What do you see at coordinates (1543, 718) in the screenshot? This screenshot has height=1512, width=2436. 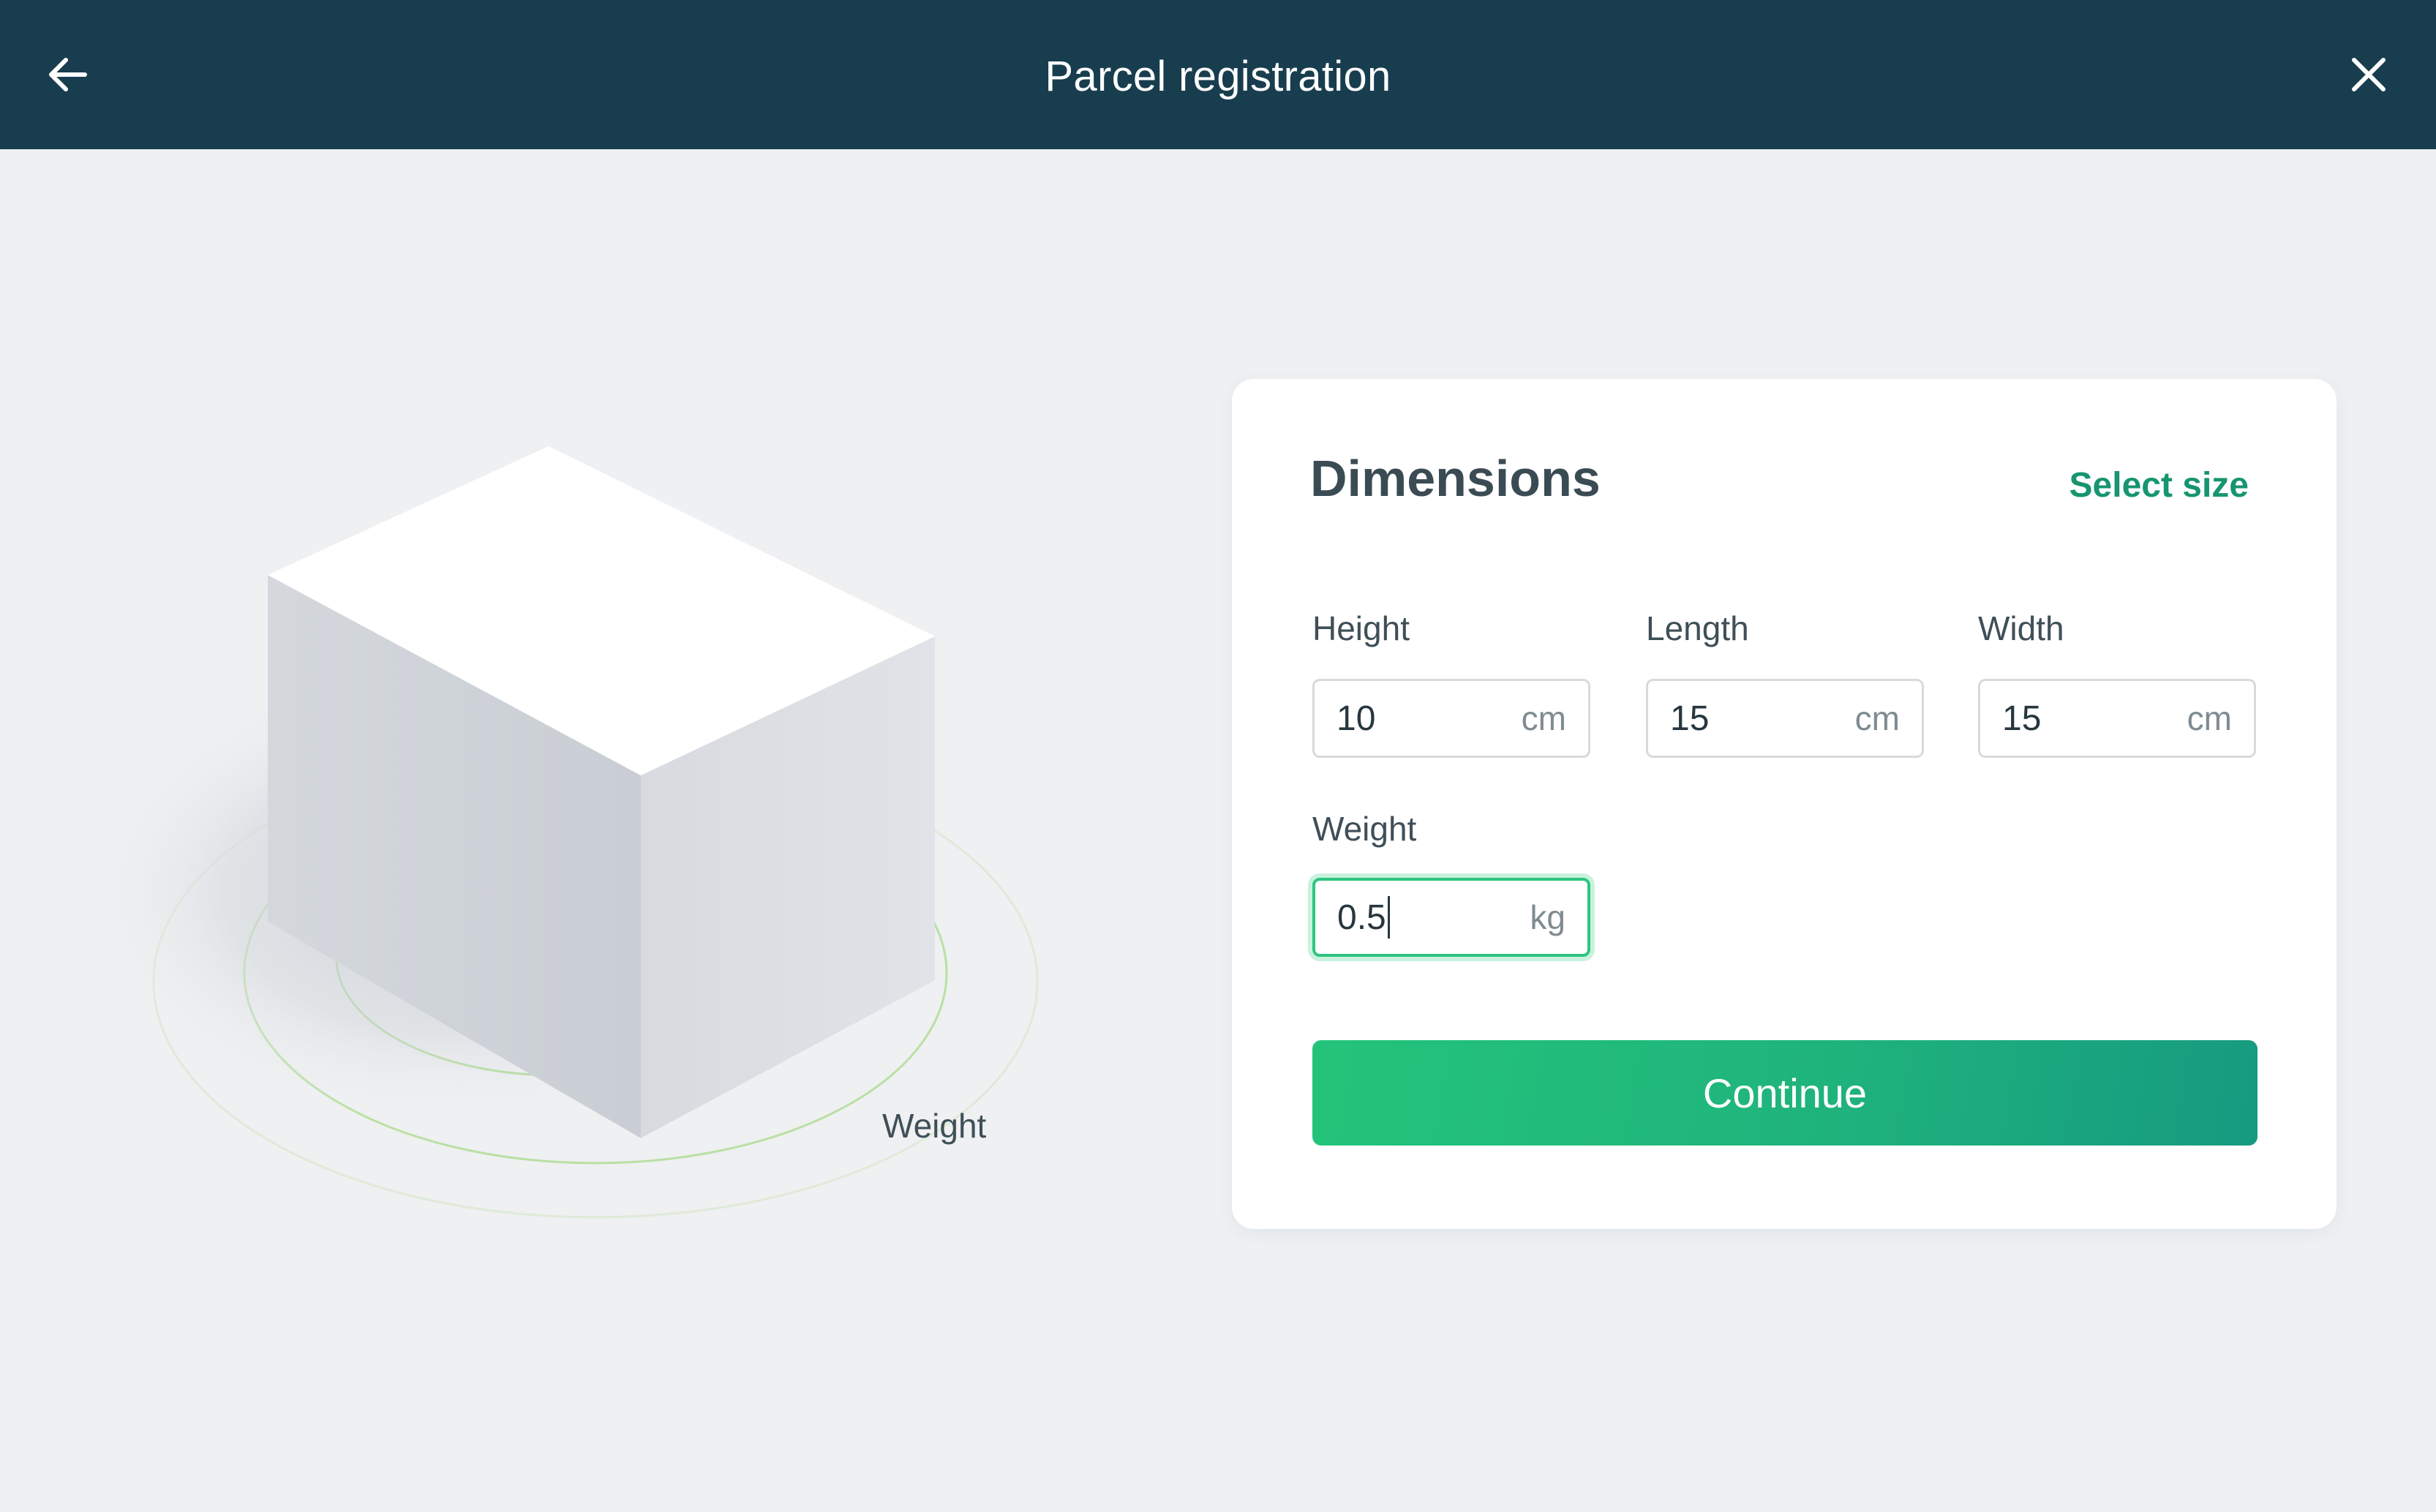 I see `height-unit: cm` at bounding box center [1543, 718].